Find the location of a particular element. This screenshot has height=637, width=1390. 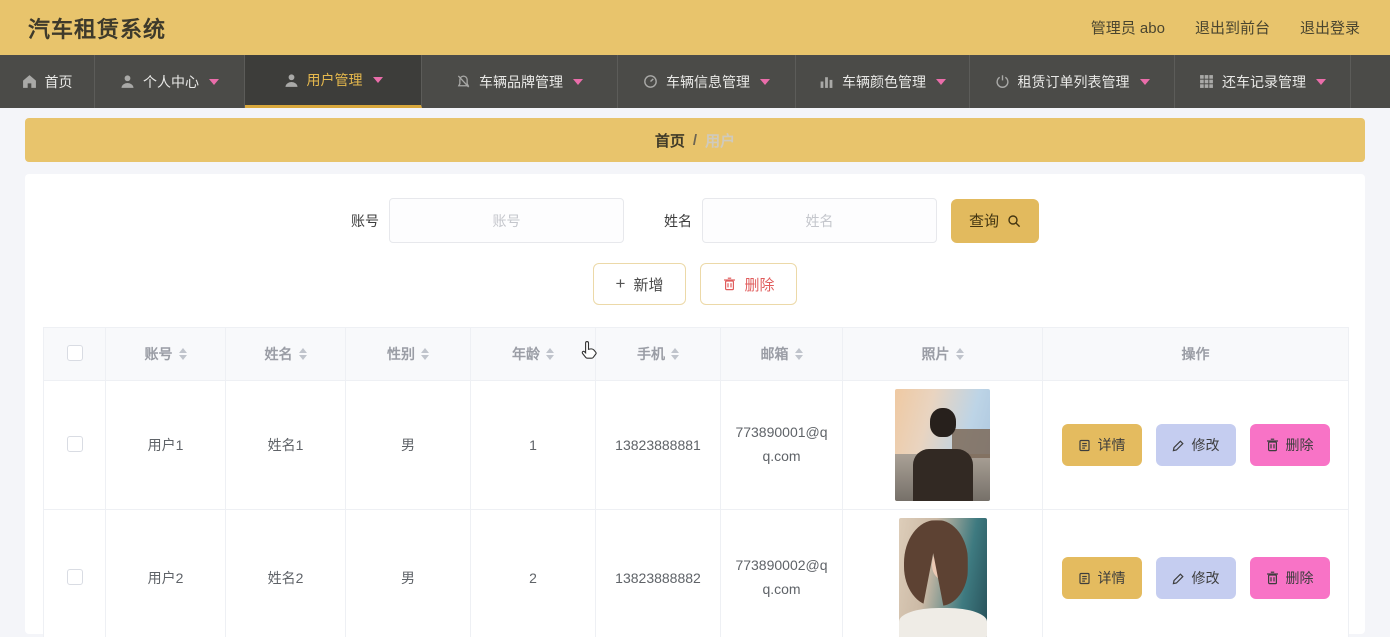

cell-email: 773890002@qq.com is located at coordinates (781, 573).